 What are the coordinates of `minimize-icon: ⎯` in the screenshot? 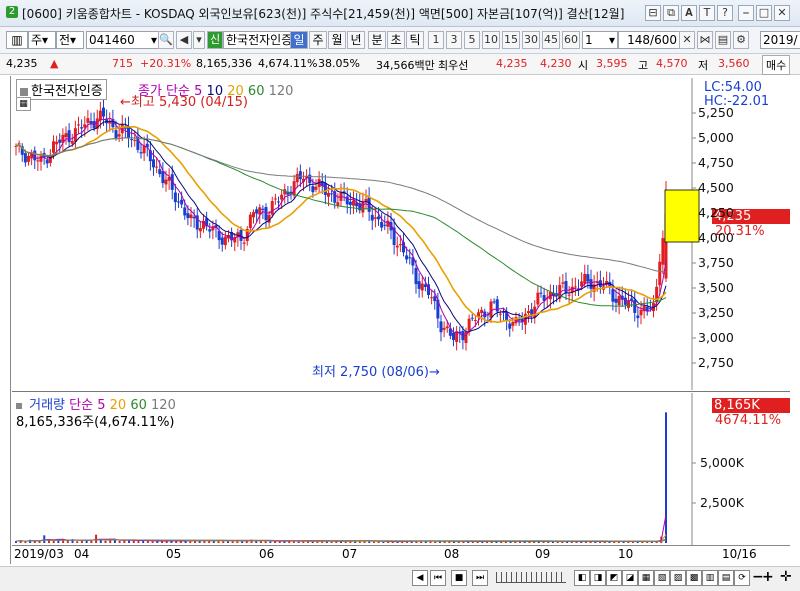 It's located at (746, 13).